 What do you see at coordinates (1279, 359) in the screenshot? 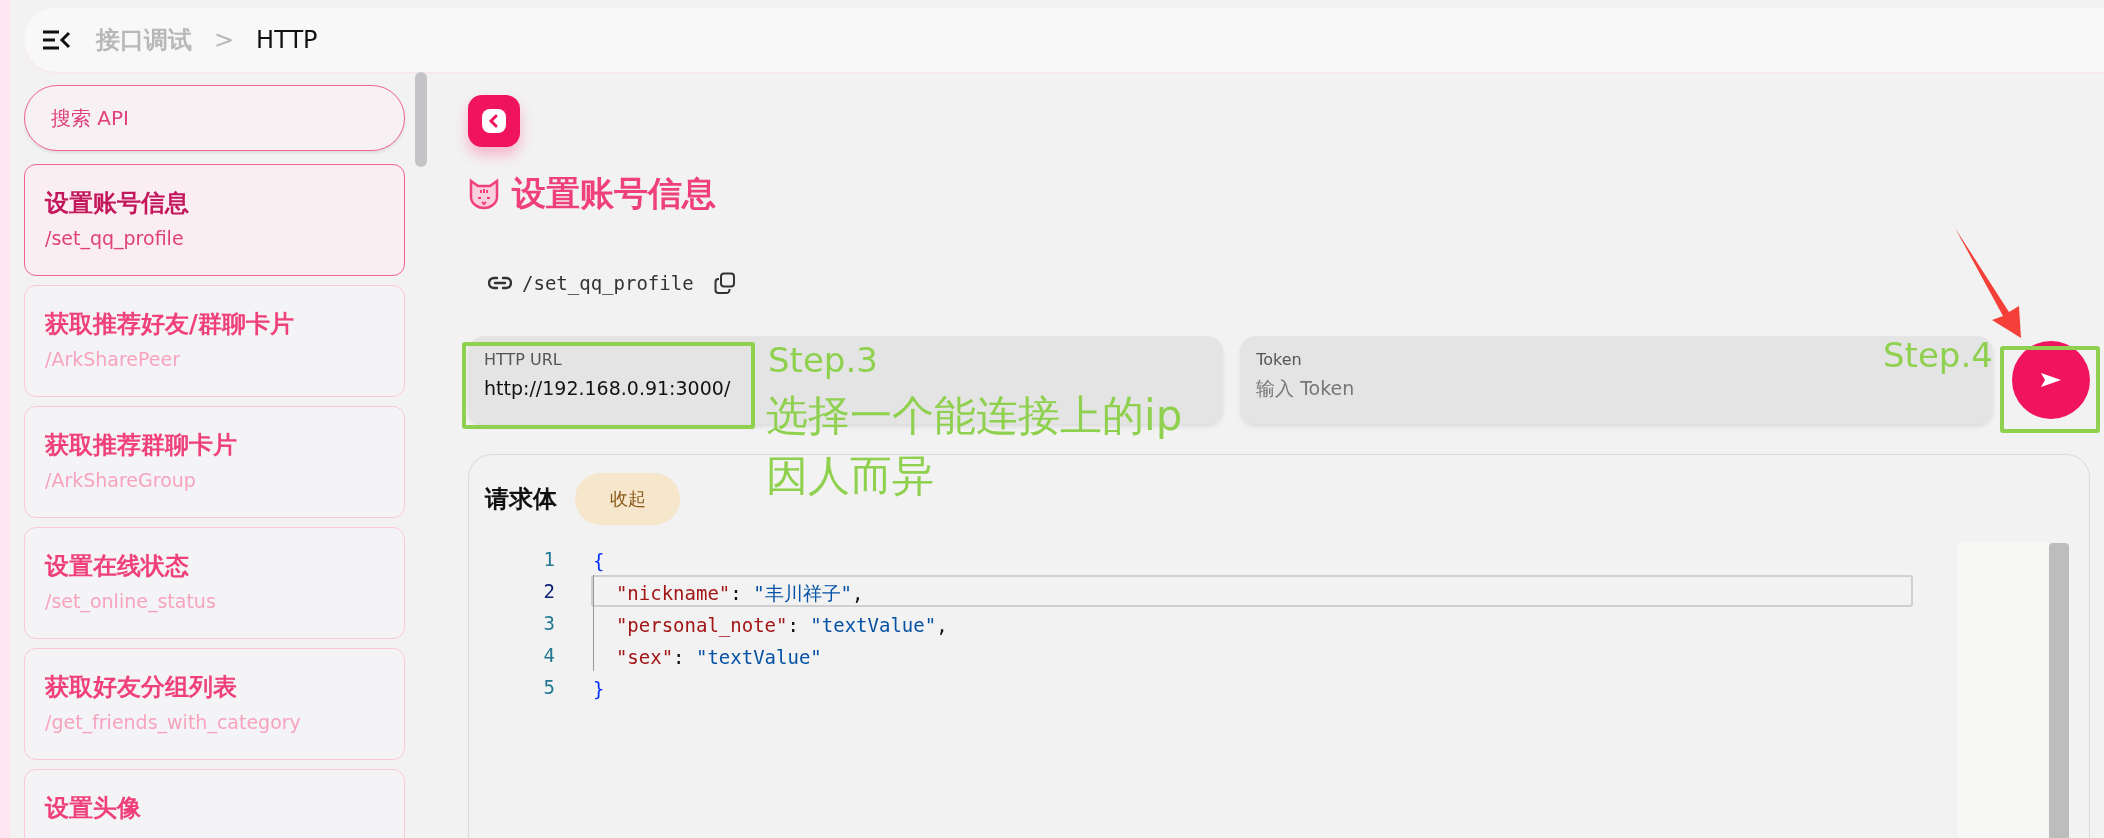
I see `field-label: Token` at bounding box center [1279, 359].